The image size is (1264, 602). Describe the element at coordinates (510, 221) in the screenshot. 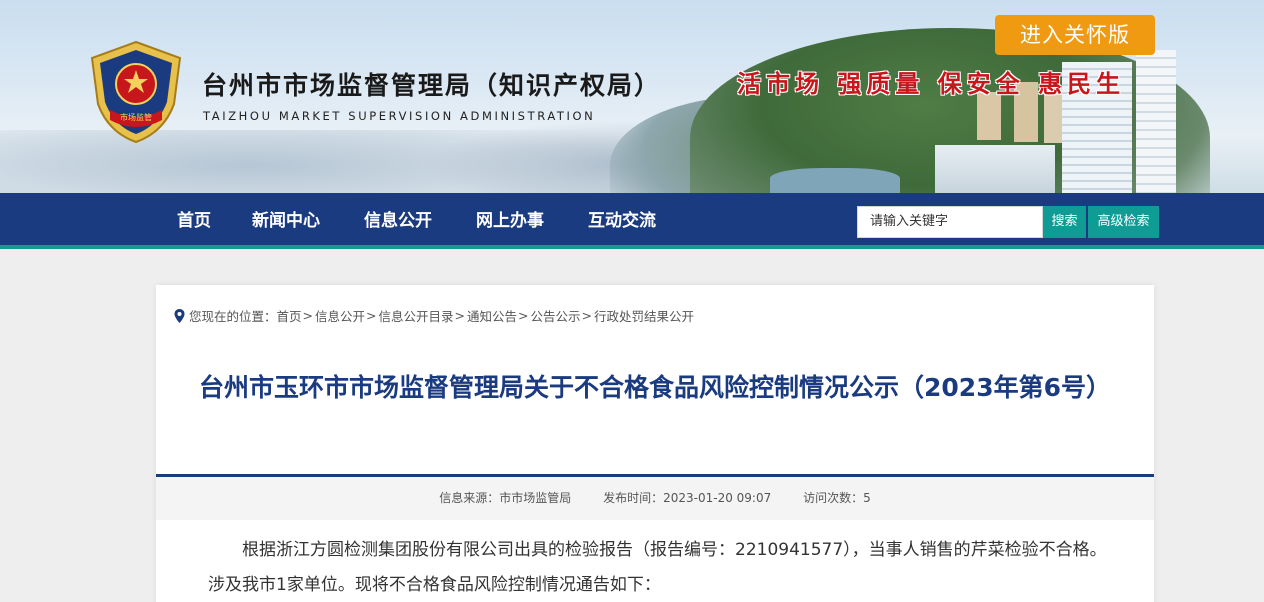

I see `nav-item-online-service: 网上办事` at that location.